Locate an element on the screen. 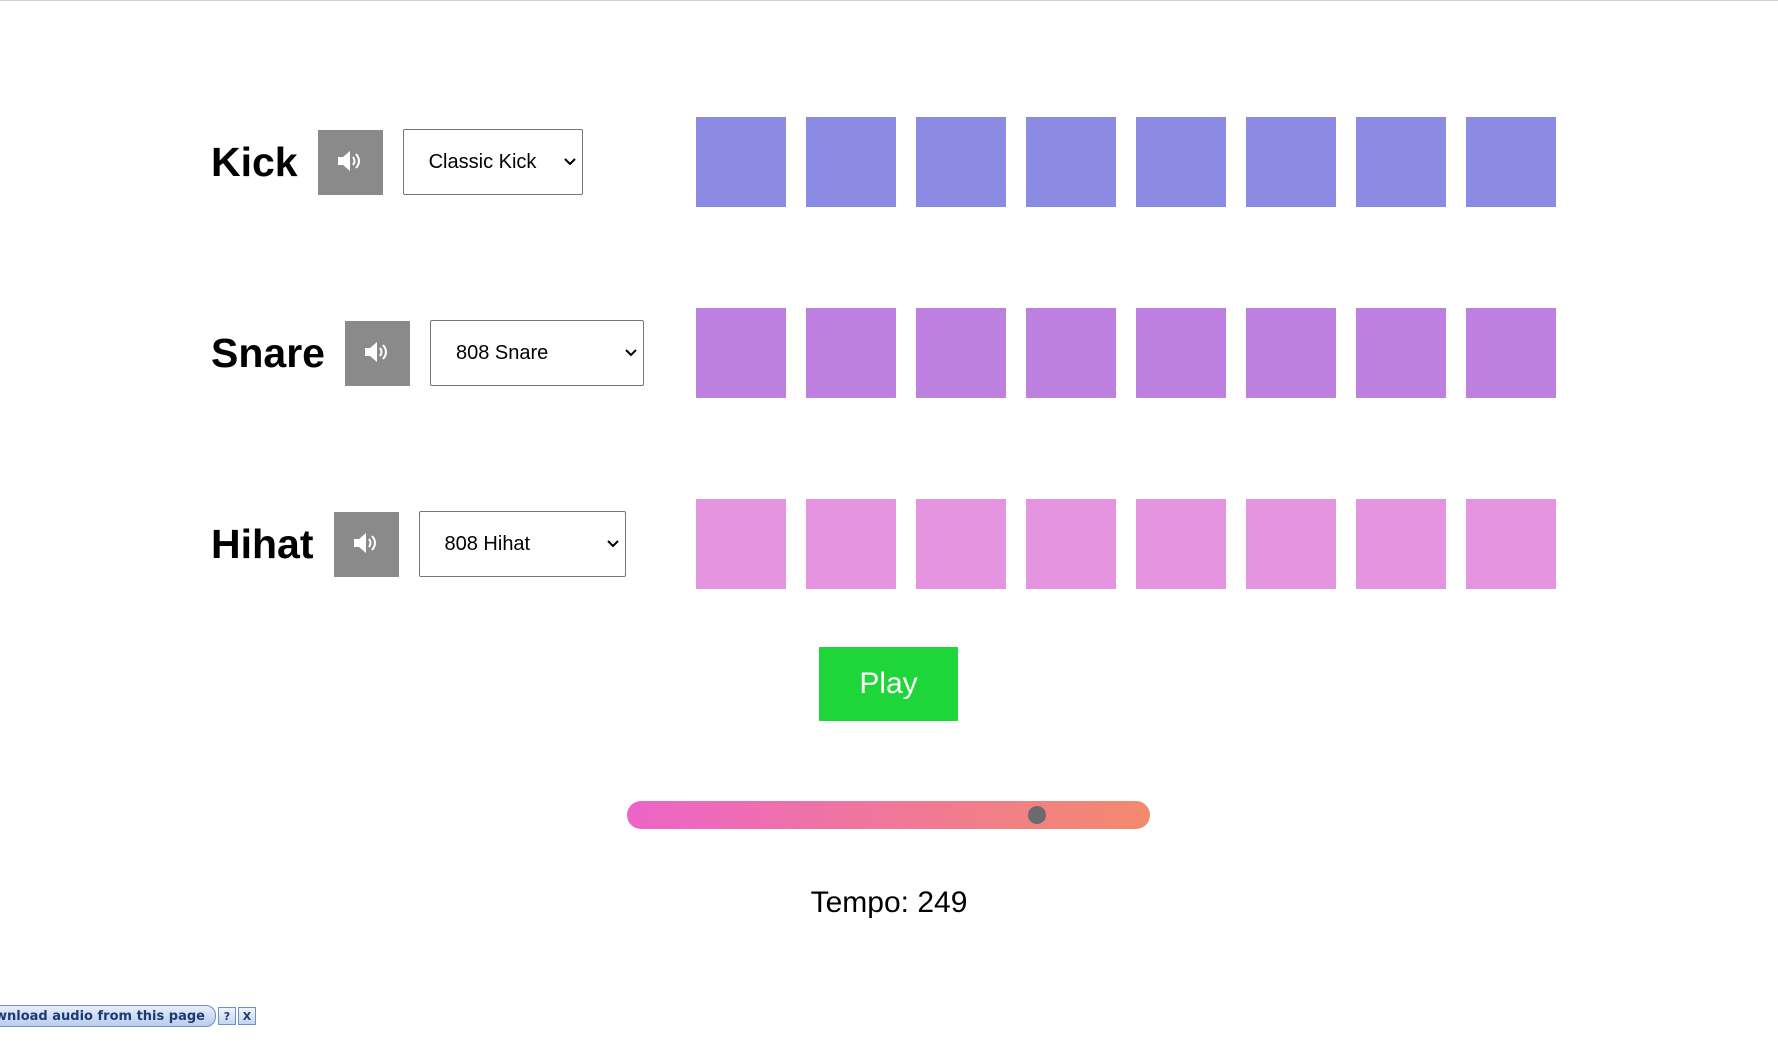 This screenshot has width=1778, height=1042. snare-sound-value: 808 Snare is located at coordinates (502, 352).